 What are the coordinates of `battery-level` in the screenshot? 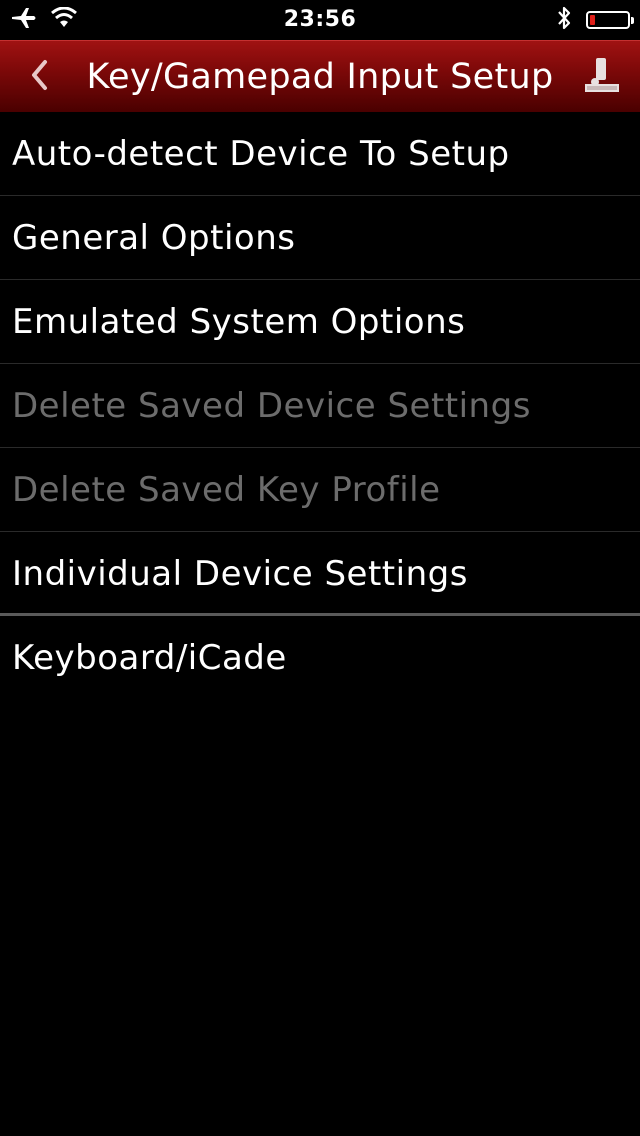 It's located at (592, 20).